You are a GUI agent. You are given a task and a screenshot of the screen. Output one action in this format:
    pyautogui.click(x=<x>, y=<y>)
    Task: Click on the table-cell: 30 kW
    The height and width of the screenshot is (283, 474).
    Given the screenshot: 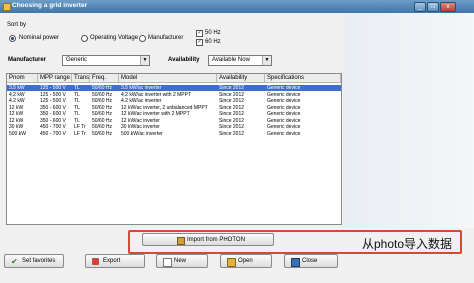 What is the action you would take?
    pyautogui.click(x=16, y=127)
    